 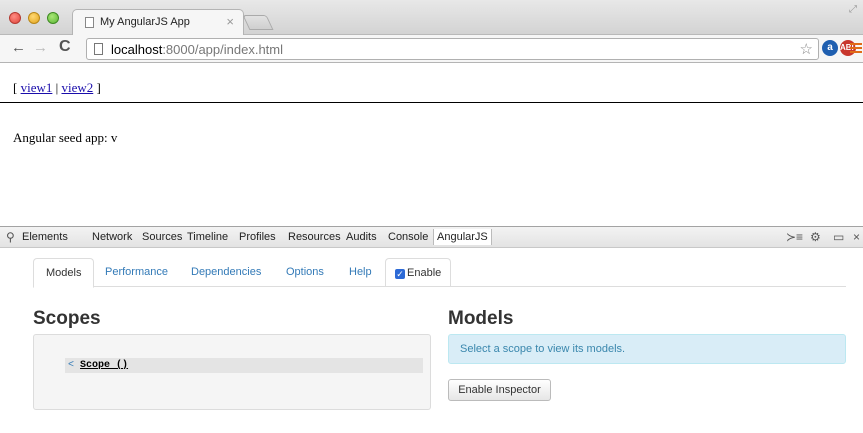 I want to click on url-text: localhost:8000/app/index.html, so click(x=197, y=49).